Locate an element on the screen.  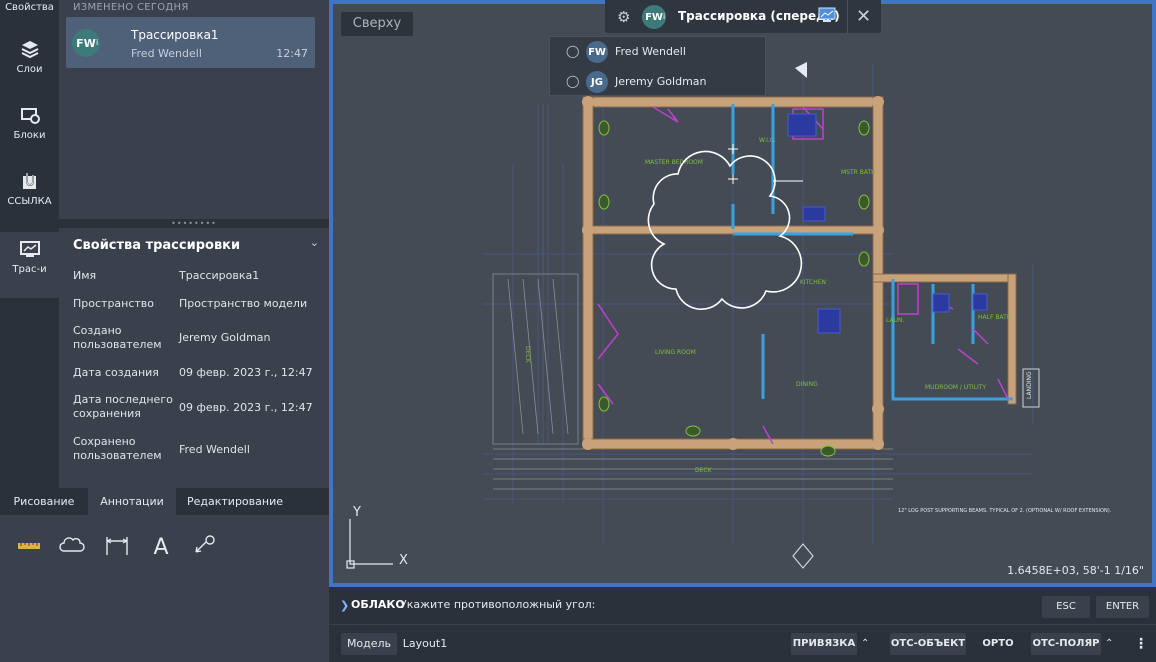
tab-draw: Рисование is located at coordinates (44, 501).